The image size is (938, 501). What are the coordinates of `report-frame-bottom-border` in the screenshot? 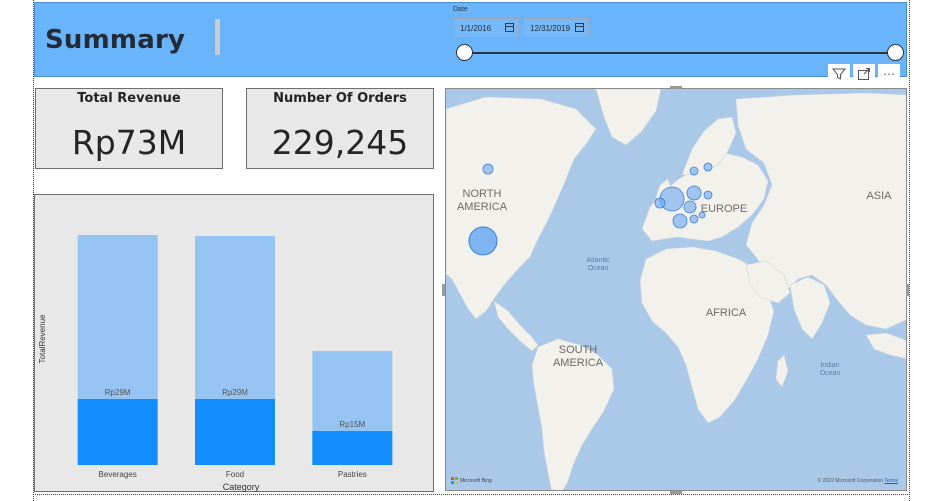 It's located at (471, 494).